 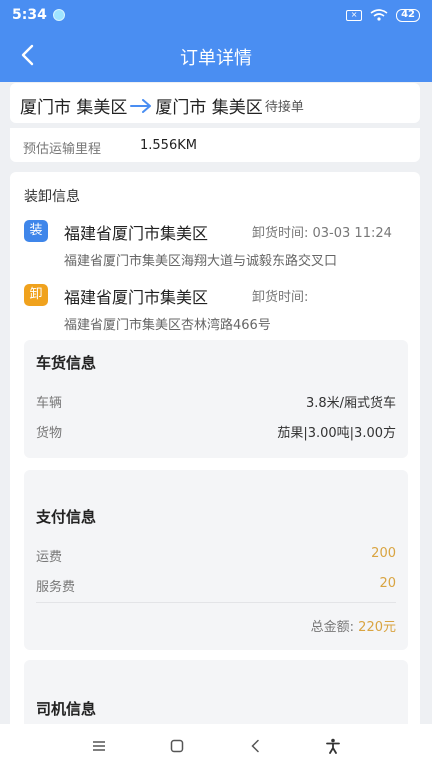 I want to click on driver-title: 司机信息, so click(x=66, y=709).